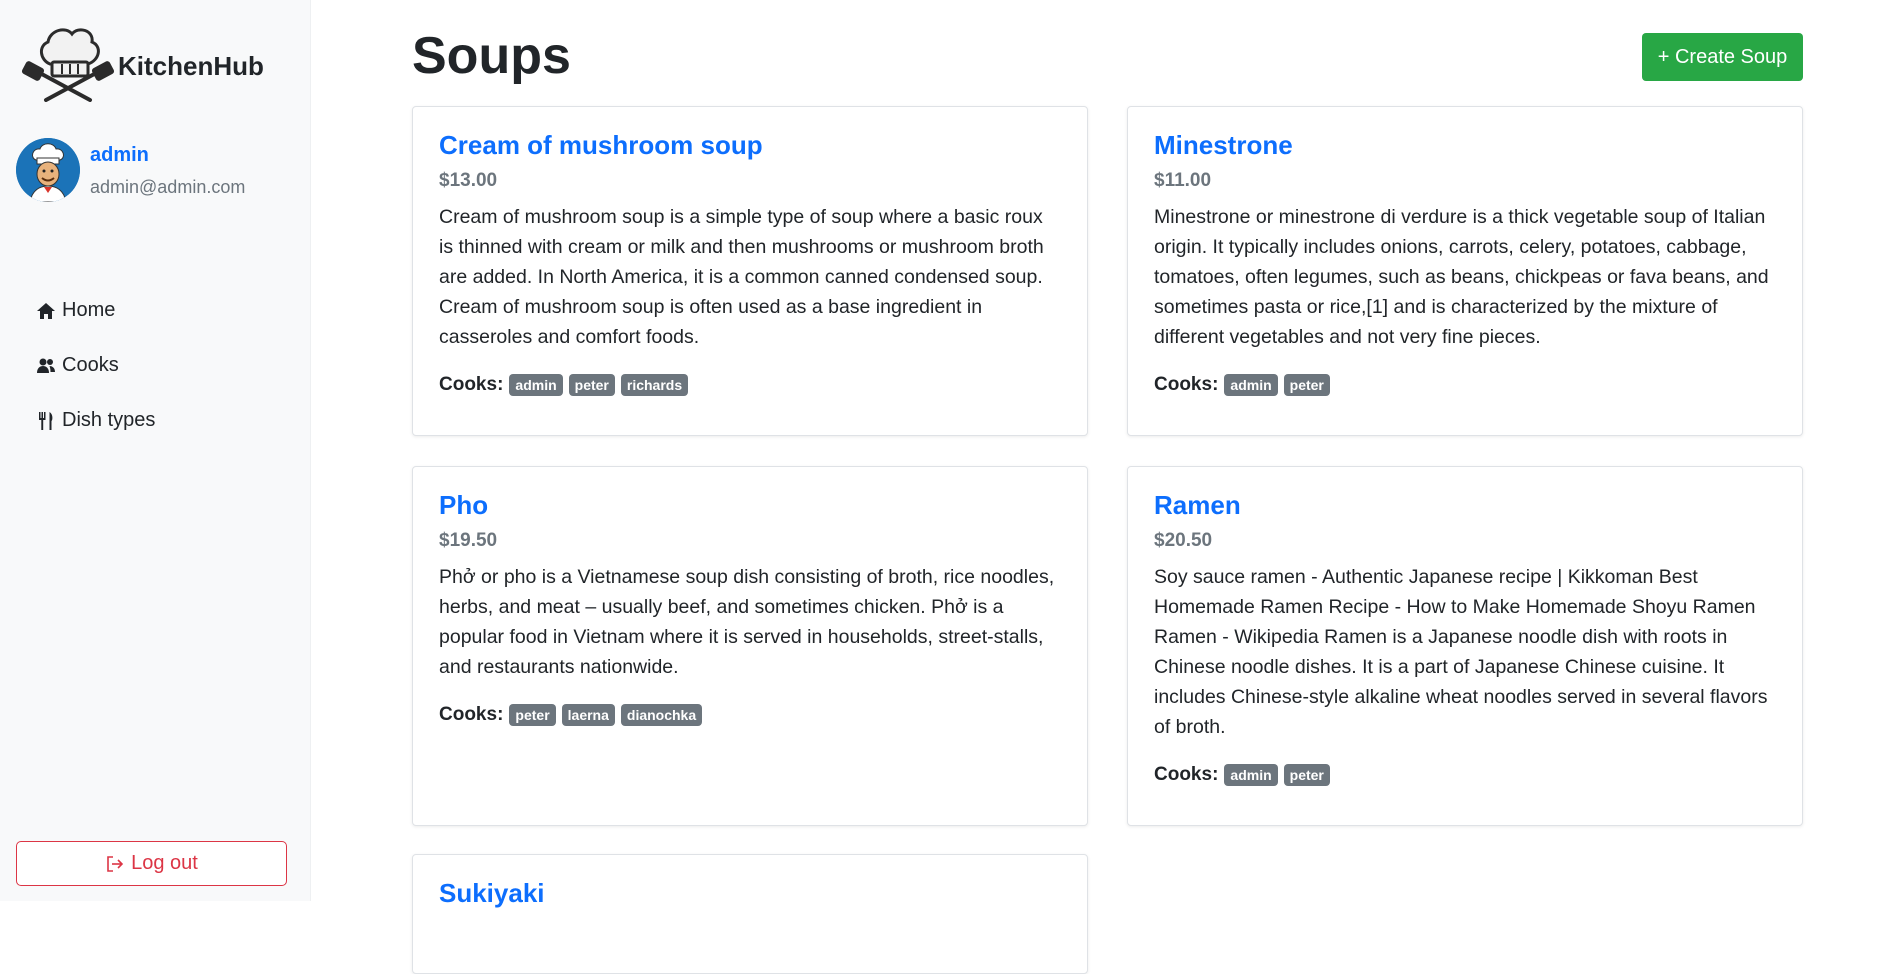 This screenshot has height=974, width=1889. I want to click on avatar, so click(48, 170).